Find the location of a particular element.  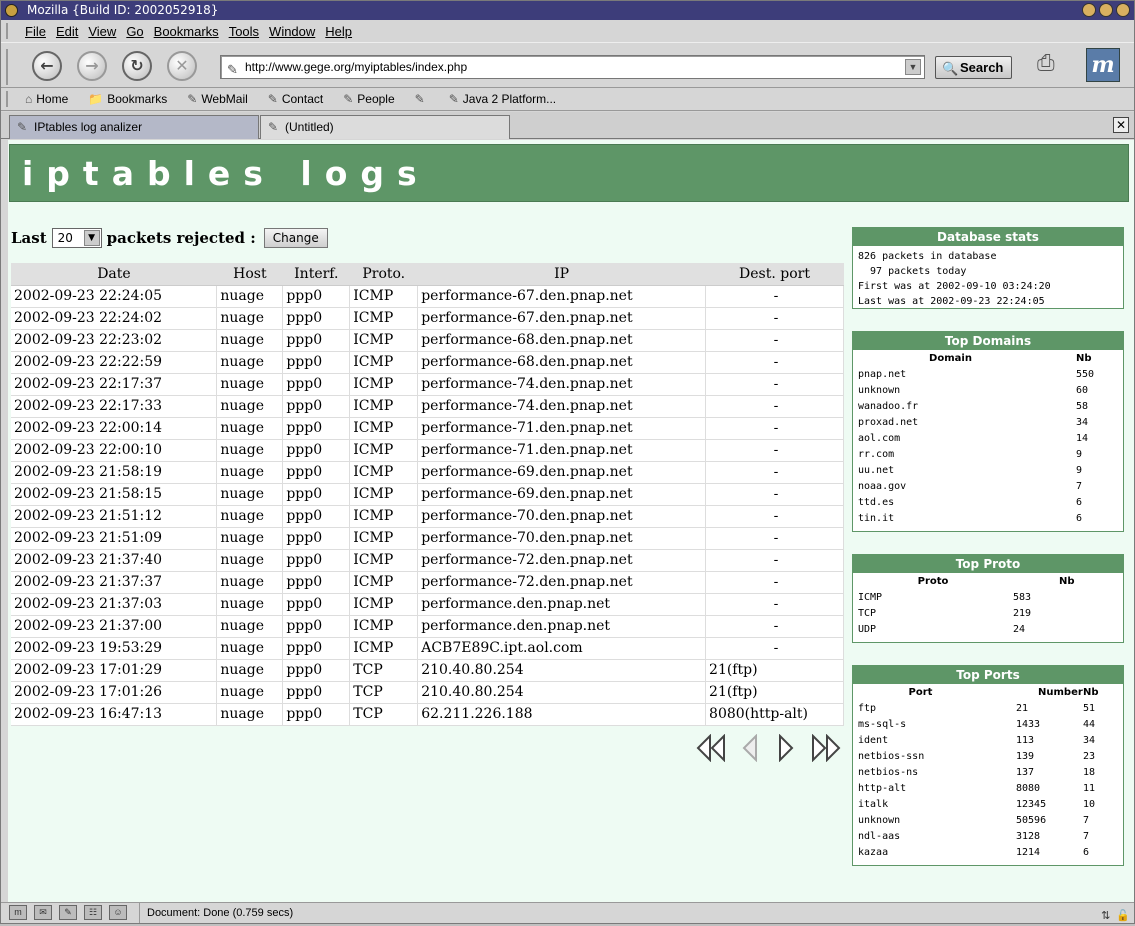

packet-count-select: 20 ▼ is located at coordinates (76, 238).